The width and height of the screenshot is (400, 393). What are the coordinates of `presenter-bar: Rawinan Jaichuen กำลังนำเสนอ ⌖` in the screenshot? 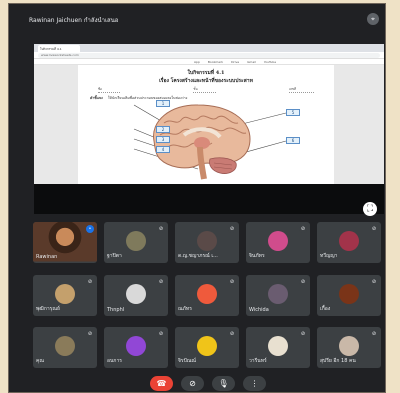 It's located at (205, 20).